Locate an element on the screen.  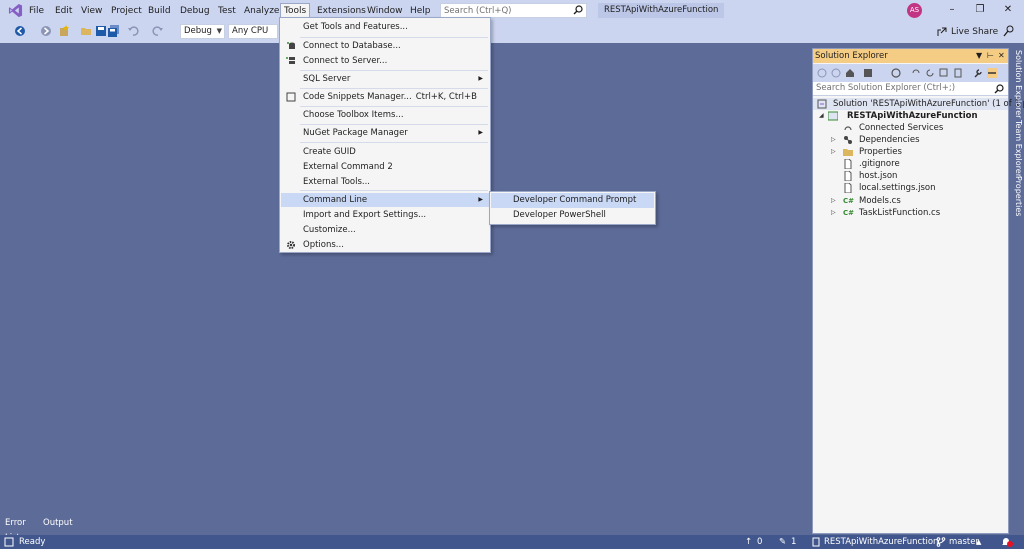
solution-platform-dropdown: Any CPU is located at coordinates (253, 31).